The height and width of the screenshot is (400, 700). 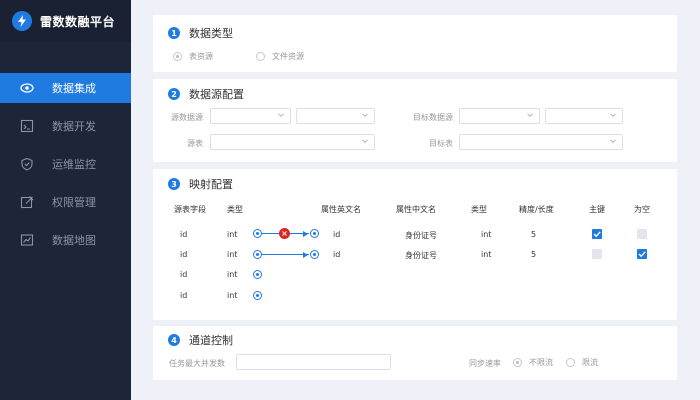 I want to click on col-header-nullable: 为空, so click(x=642, y=209).